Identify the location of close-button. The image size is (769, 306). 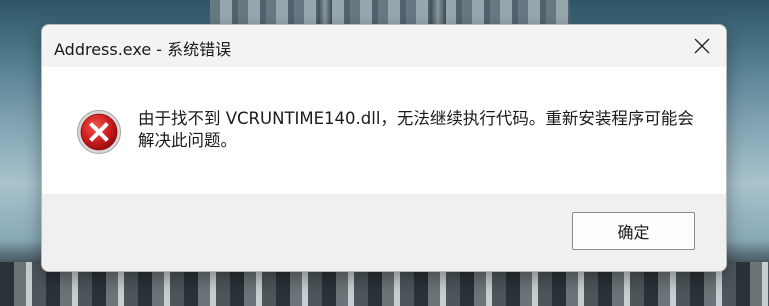
(702, 46).